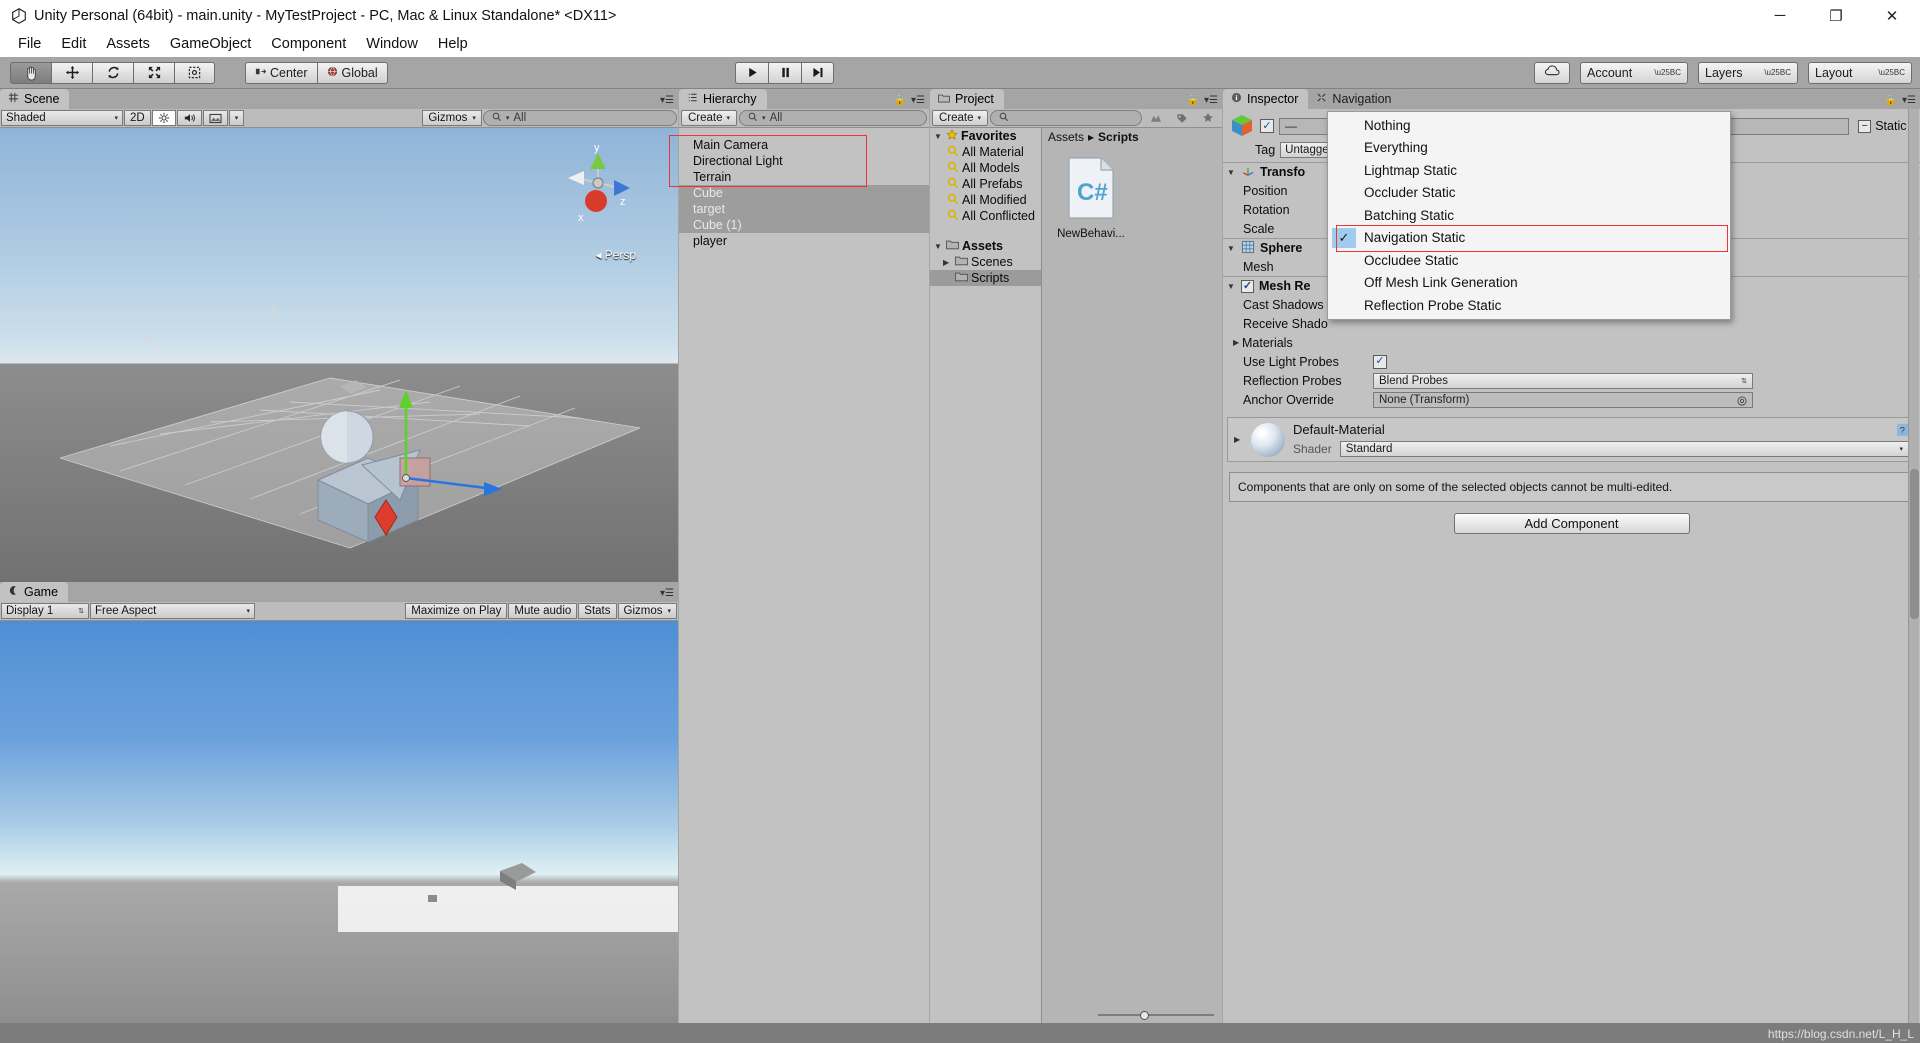 The height and width of the screenshot is (1043, 1920). What do you see at coordinates (960, 118) in the screenshot?
I see `project-create-button: Create ▾` at bounding box center [960, 118].